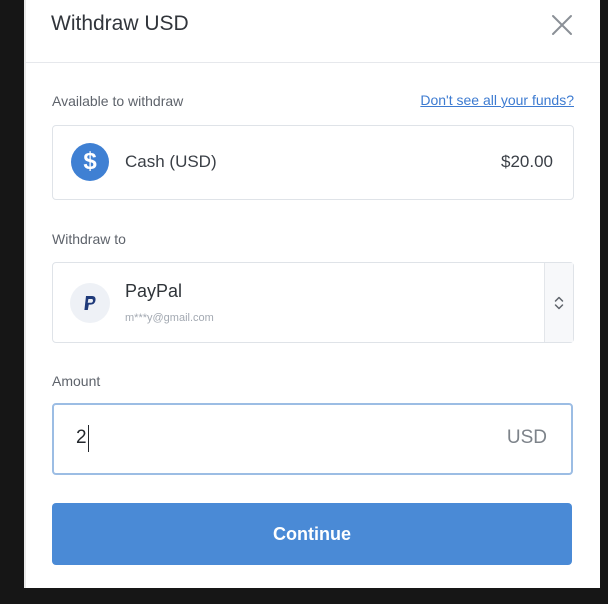  What do you see at coordinates (312, 534) in the screenshot?
I see `continue-button: Continue` at bounding box center [312, 534].